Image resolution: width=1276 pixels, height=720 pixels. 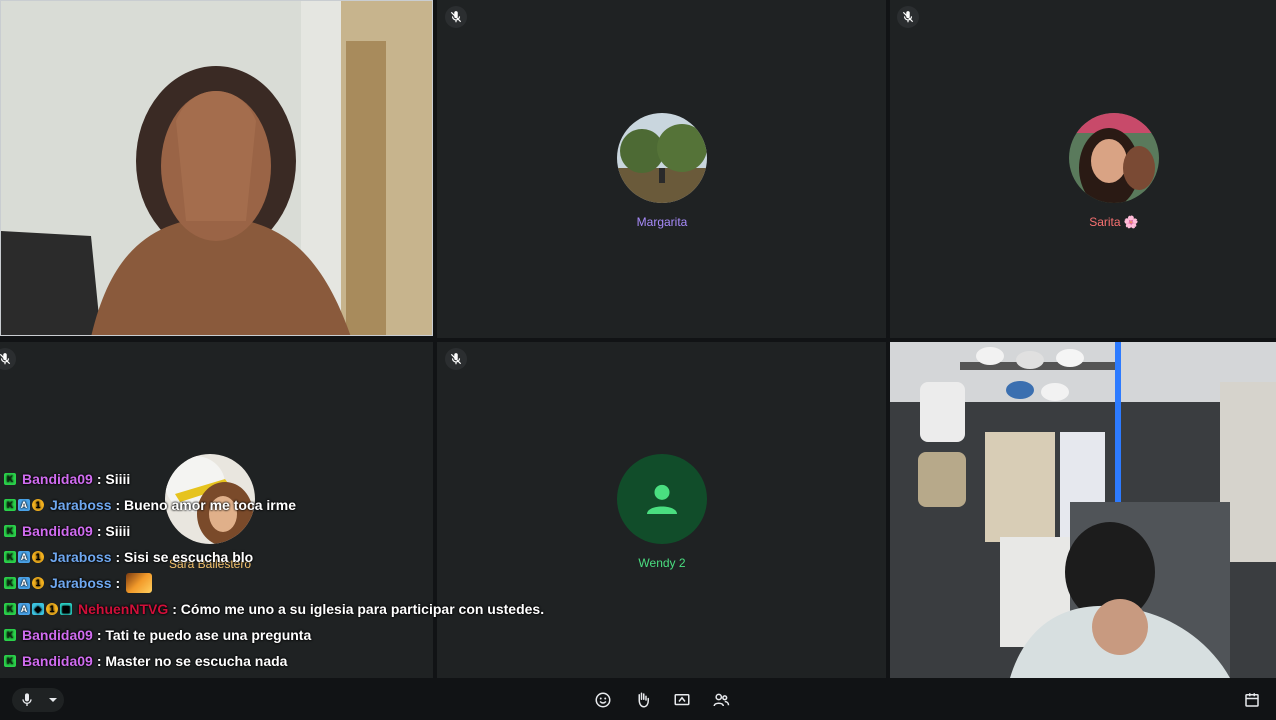 I want to click on badge-cube-icon: ◆, so click(x=38, y=609).